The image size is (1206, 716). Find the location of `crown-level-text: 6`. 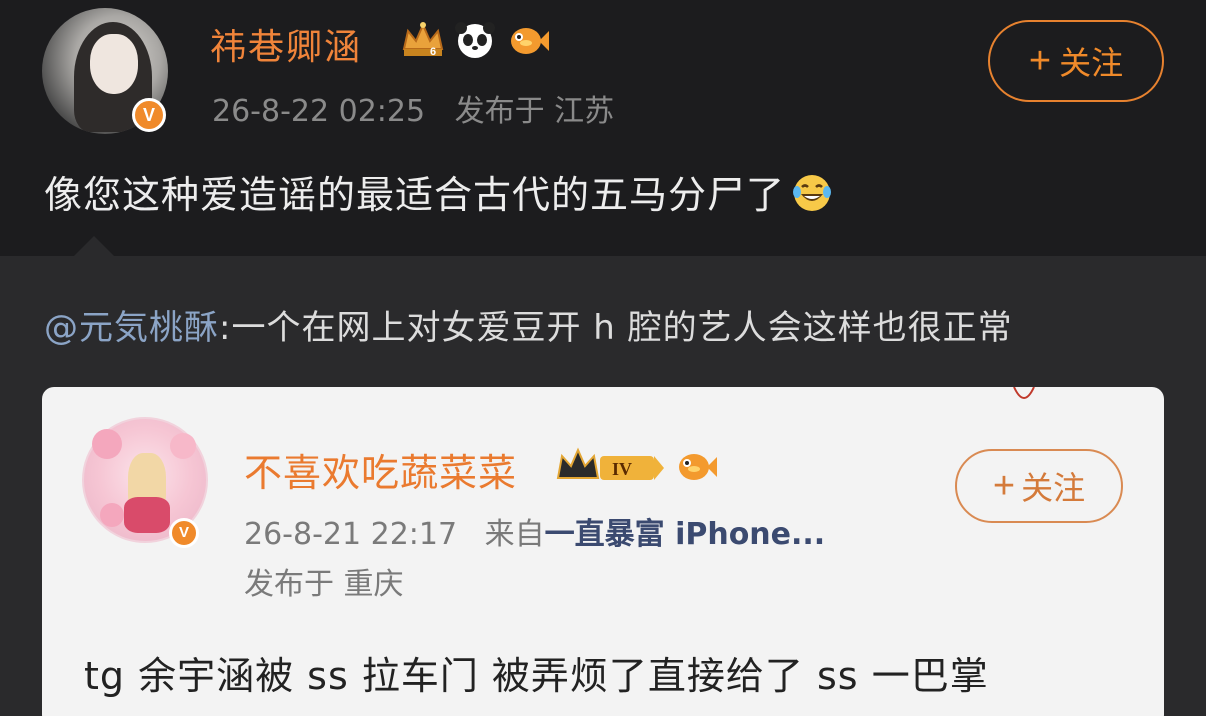

crown-level-text: 6 is located at coordinates (433, 52).